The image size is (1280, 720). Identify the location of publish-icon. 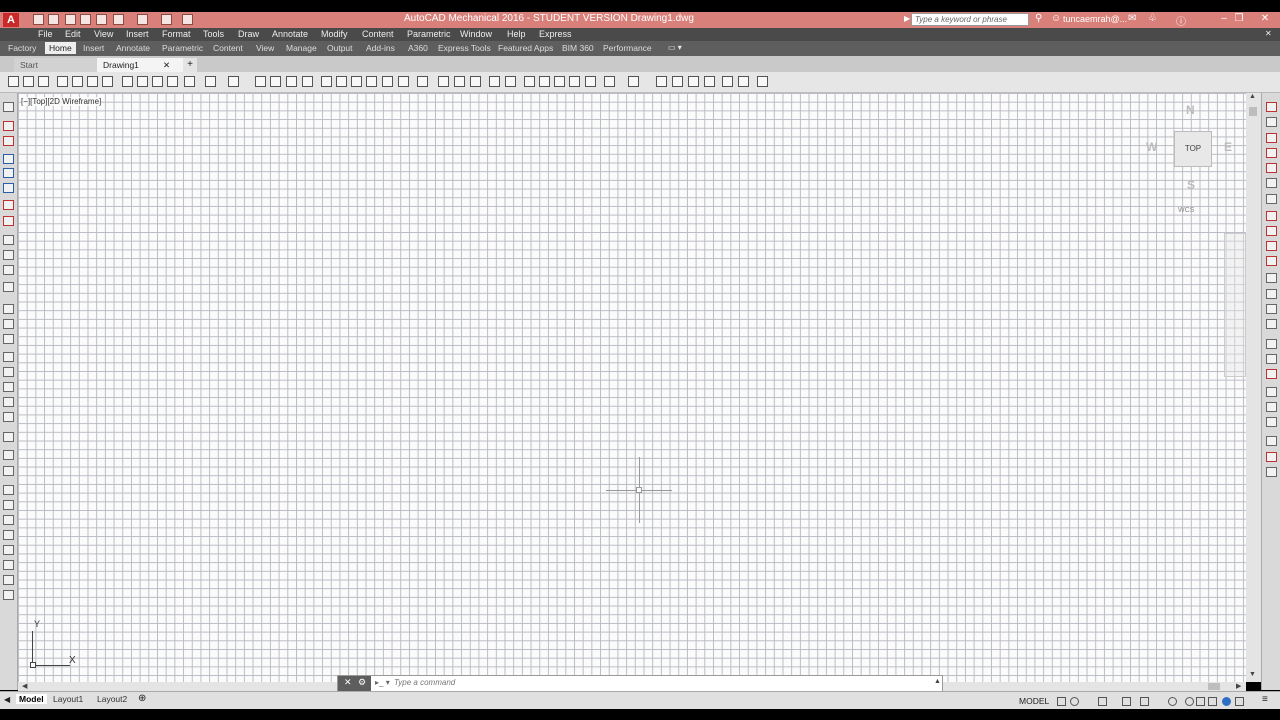
(92, 81).